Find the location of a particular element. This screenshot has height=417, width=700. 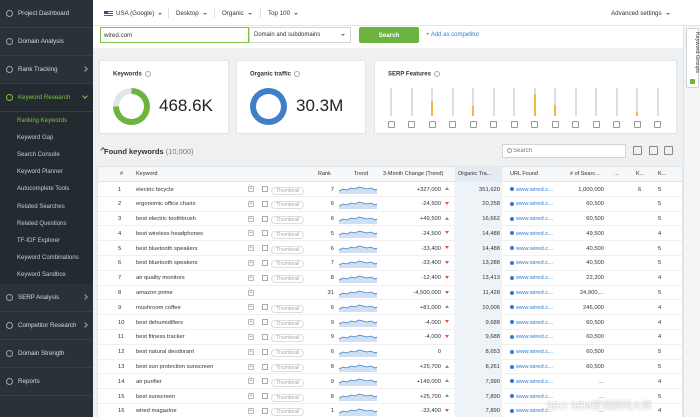

country-select: USA (Google) is located at coordinates (133, 13).